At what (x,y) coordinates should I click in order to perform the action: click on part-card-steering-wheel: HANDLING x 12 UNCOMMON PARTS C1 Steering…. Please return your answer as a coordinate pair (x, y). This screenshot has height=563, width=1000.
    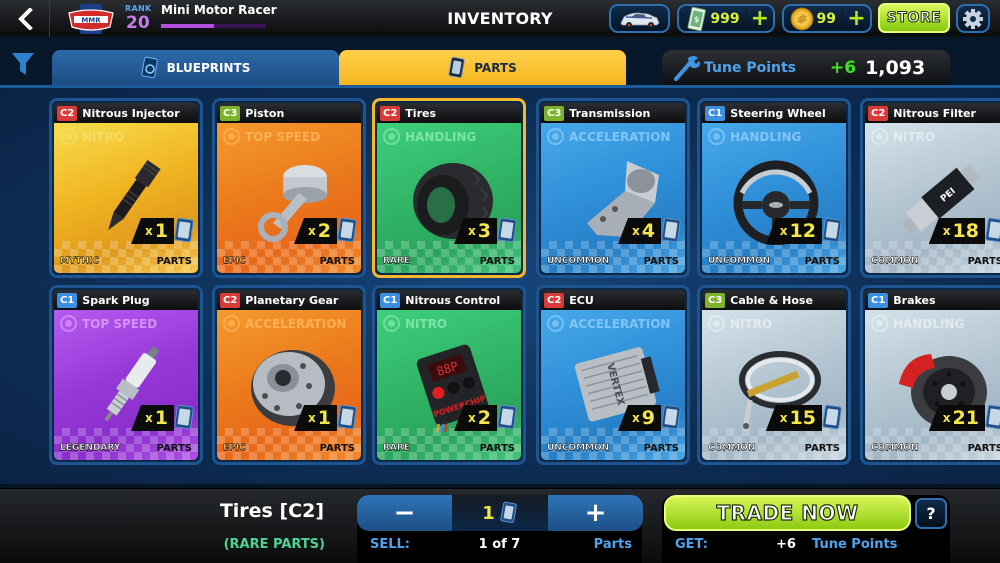
    Looking at the image, I should click on (774, 188).